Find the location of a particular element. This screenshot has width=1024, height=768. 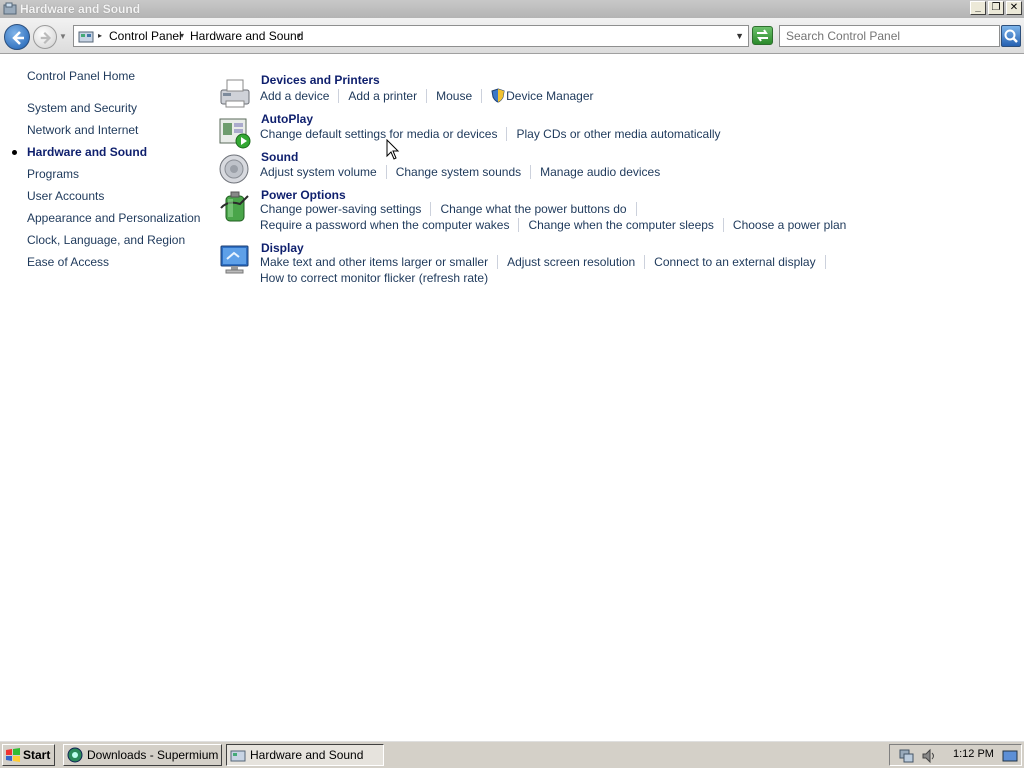

task-label: Downloads - Supermium is located at coordinates (153, 755).